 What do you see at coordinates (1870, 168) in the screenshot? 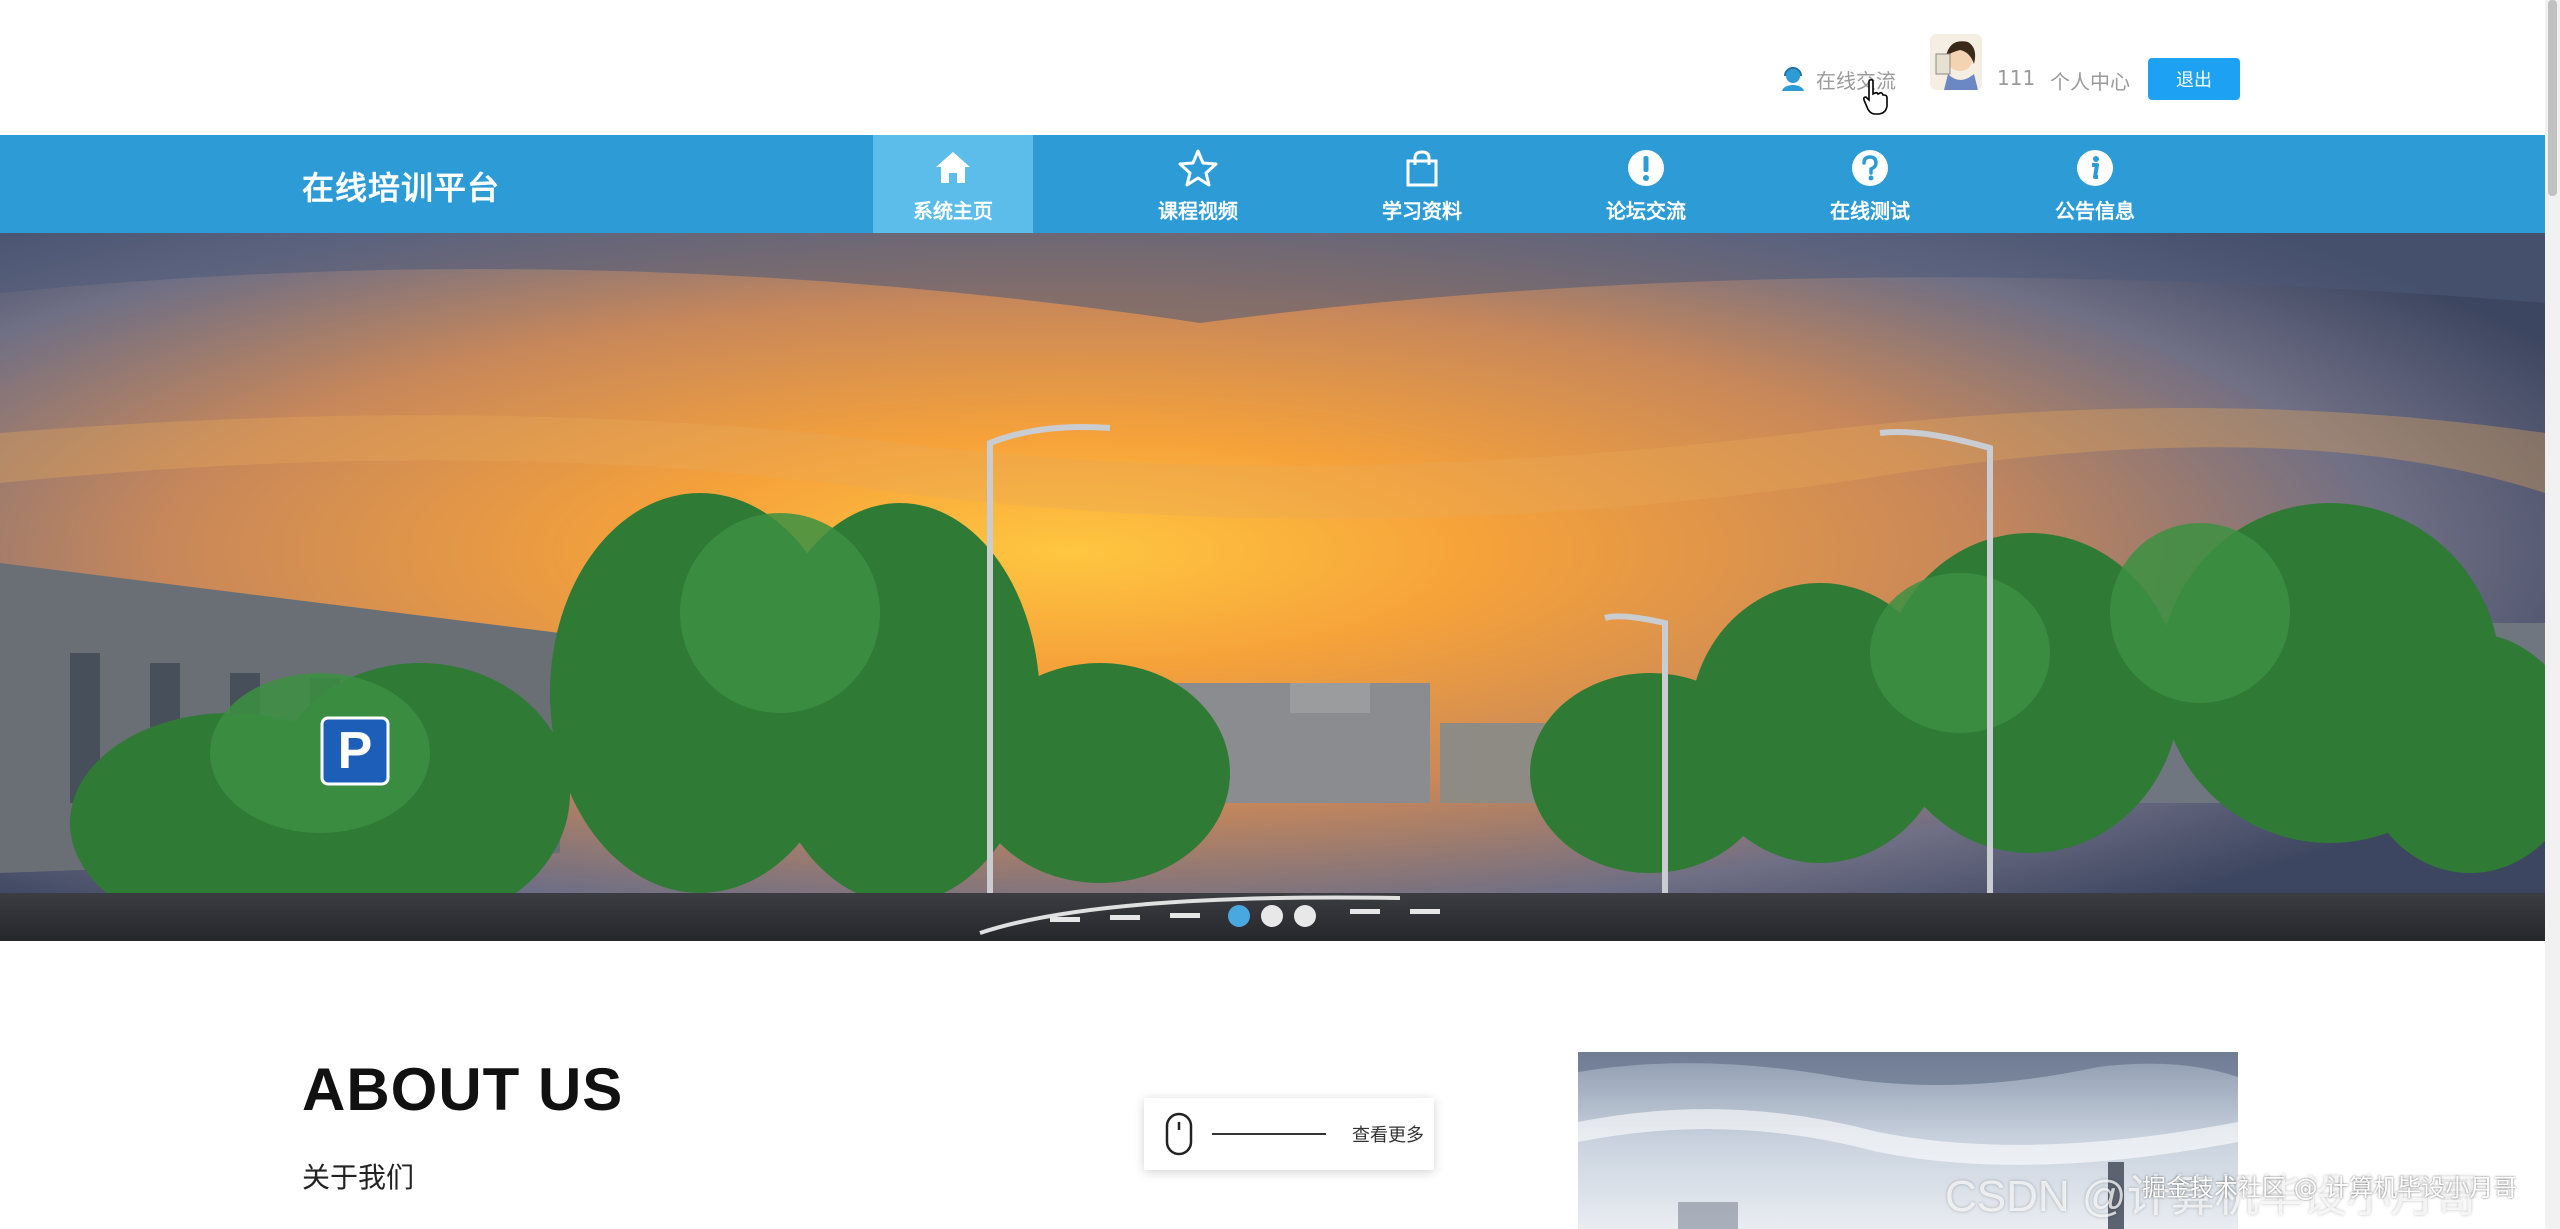
I see `question-icon` at bounding box center [1870, 168].